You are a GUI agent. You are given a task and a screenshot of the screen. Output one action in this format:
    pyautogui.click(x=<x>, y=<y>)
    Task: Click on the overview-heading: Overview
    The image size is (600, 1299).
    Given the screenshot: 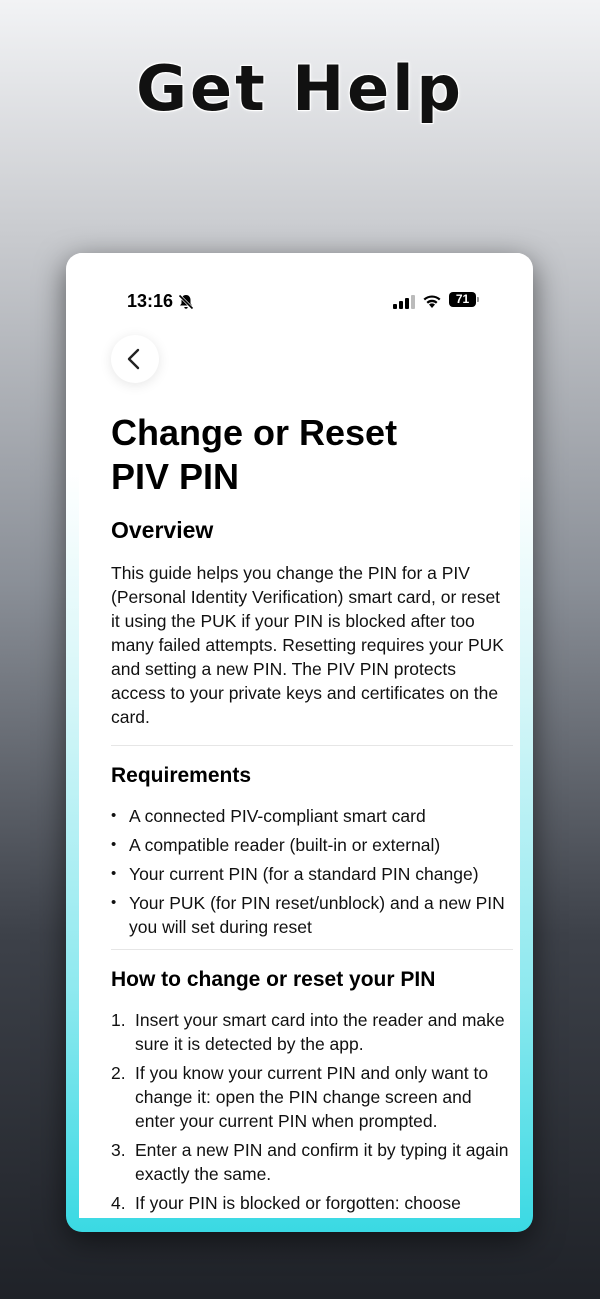 What is the action you would take?
    pyautogui.click(x=162, y=530)
    